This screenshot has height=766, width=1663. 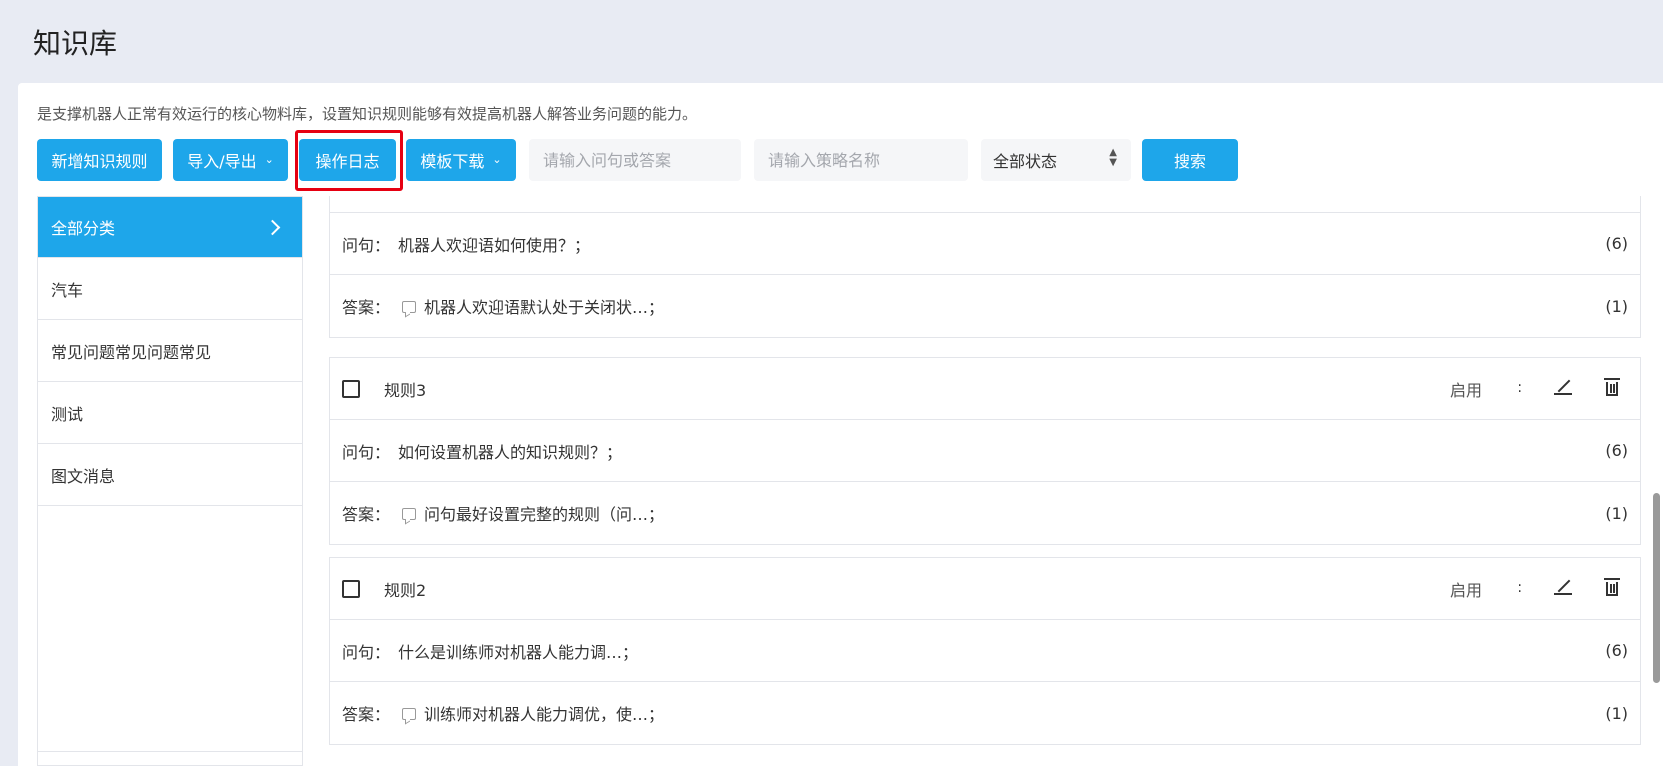 I want to click on operation-log-button: 操作日志, so click(x=347, y=160).